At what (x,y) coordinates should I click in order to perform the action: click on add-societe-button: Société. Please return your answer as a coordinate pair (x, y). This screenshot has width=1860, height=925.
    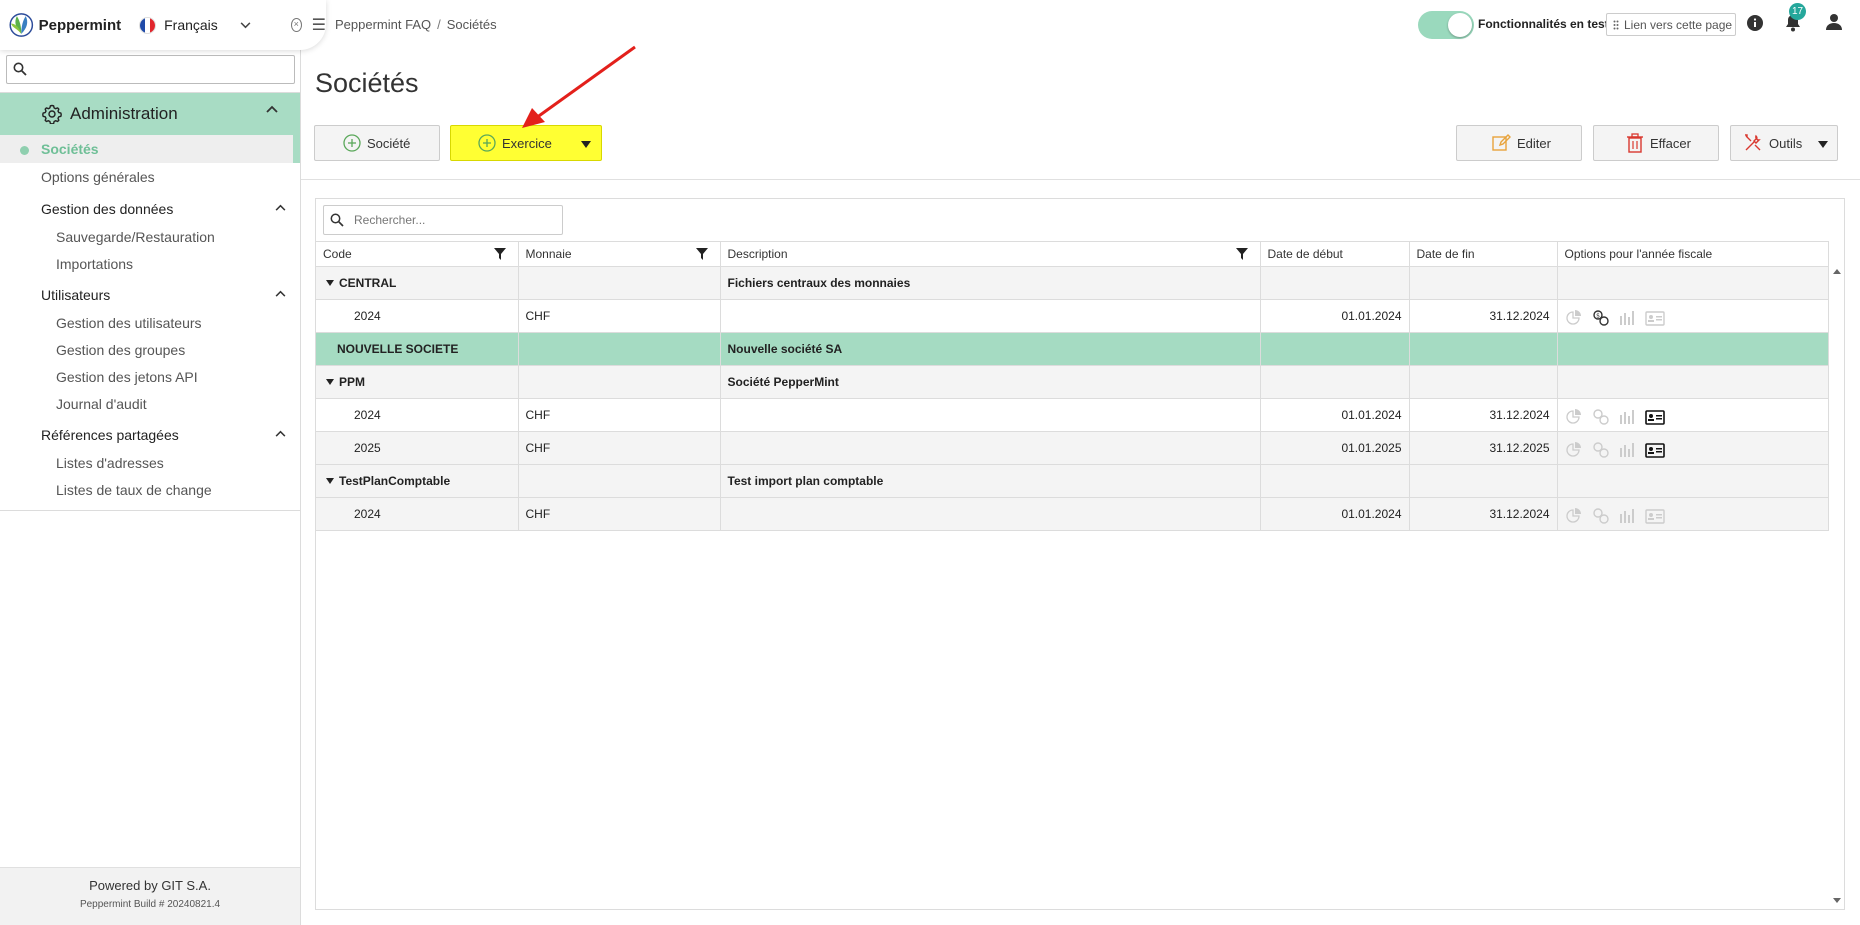
    Looking at the image, I should click on (377, 143).